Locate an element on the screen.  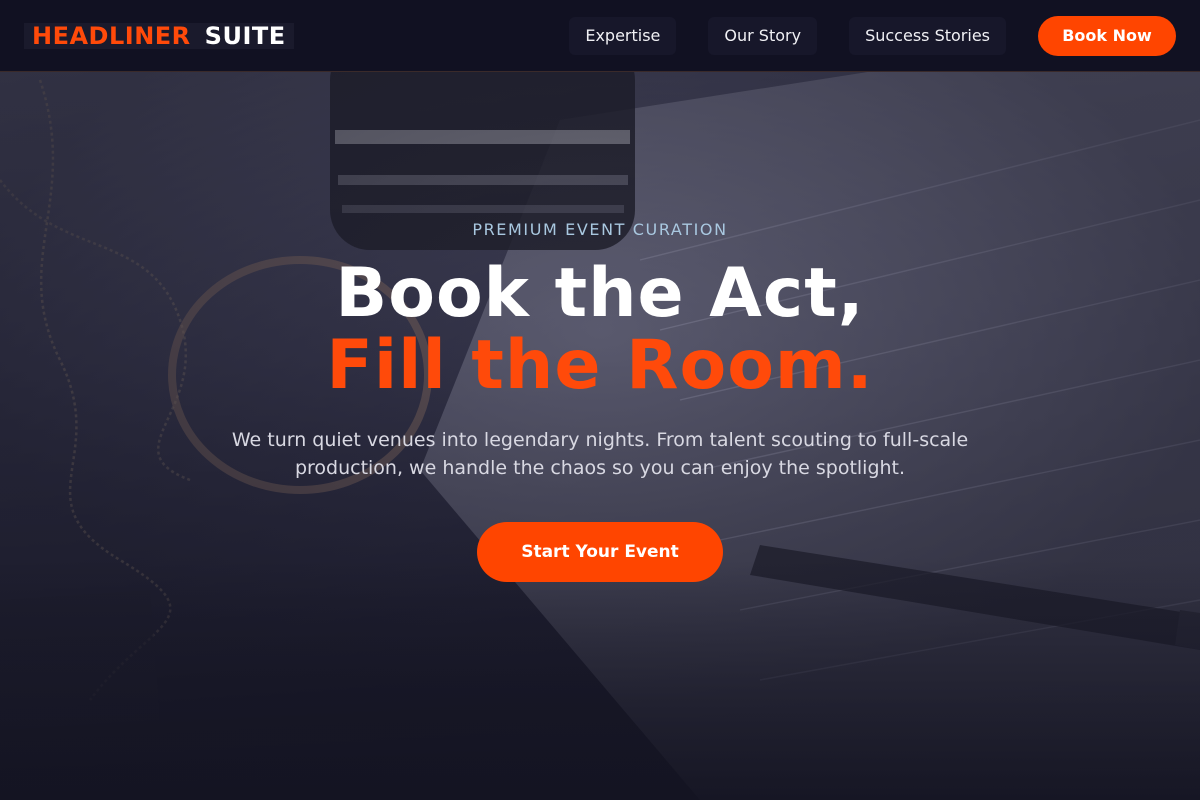
hero-headline-line2: Fill the Room. is located at coordinates (600, 365).